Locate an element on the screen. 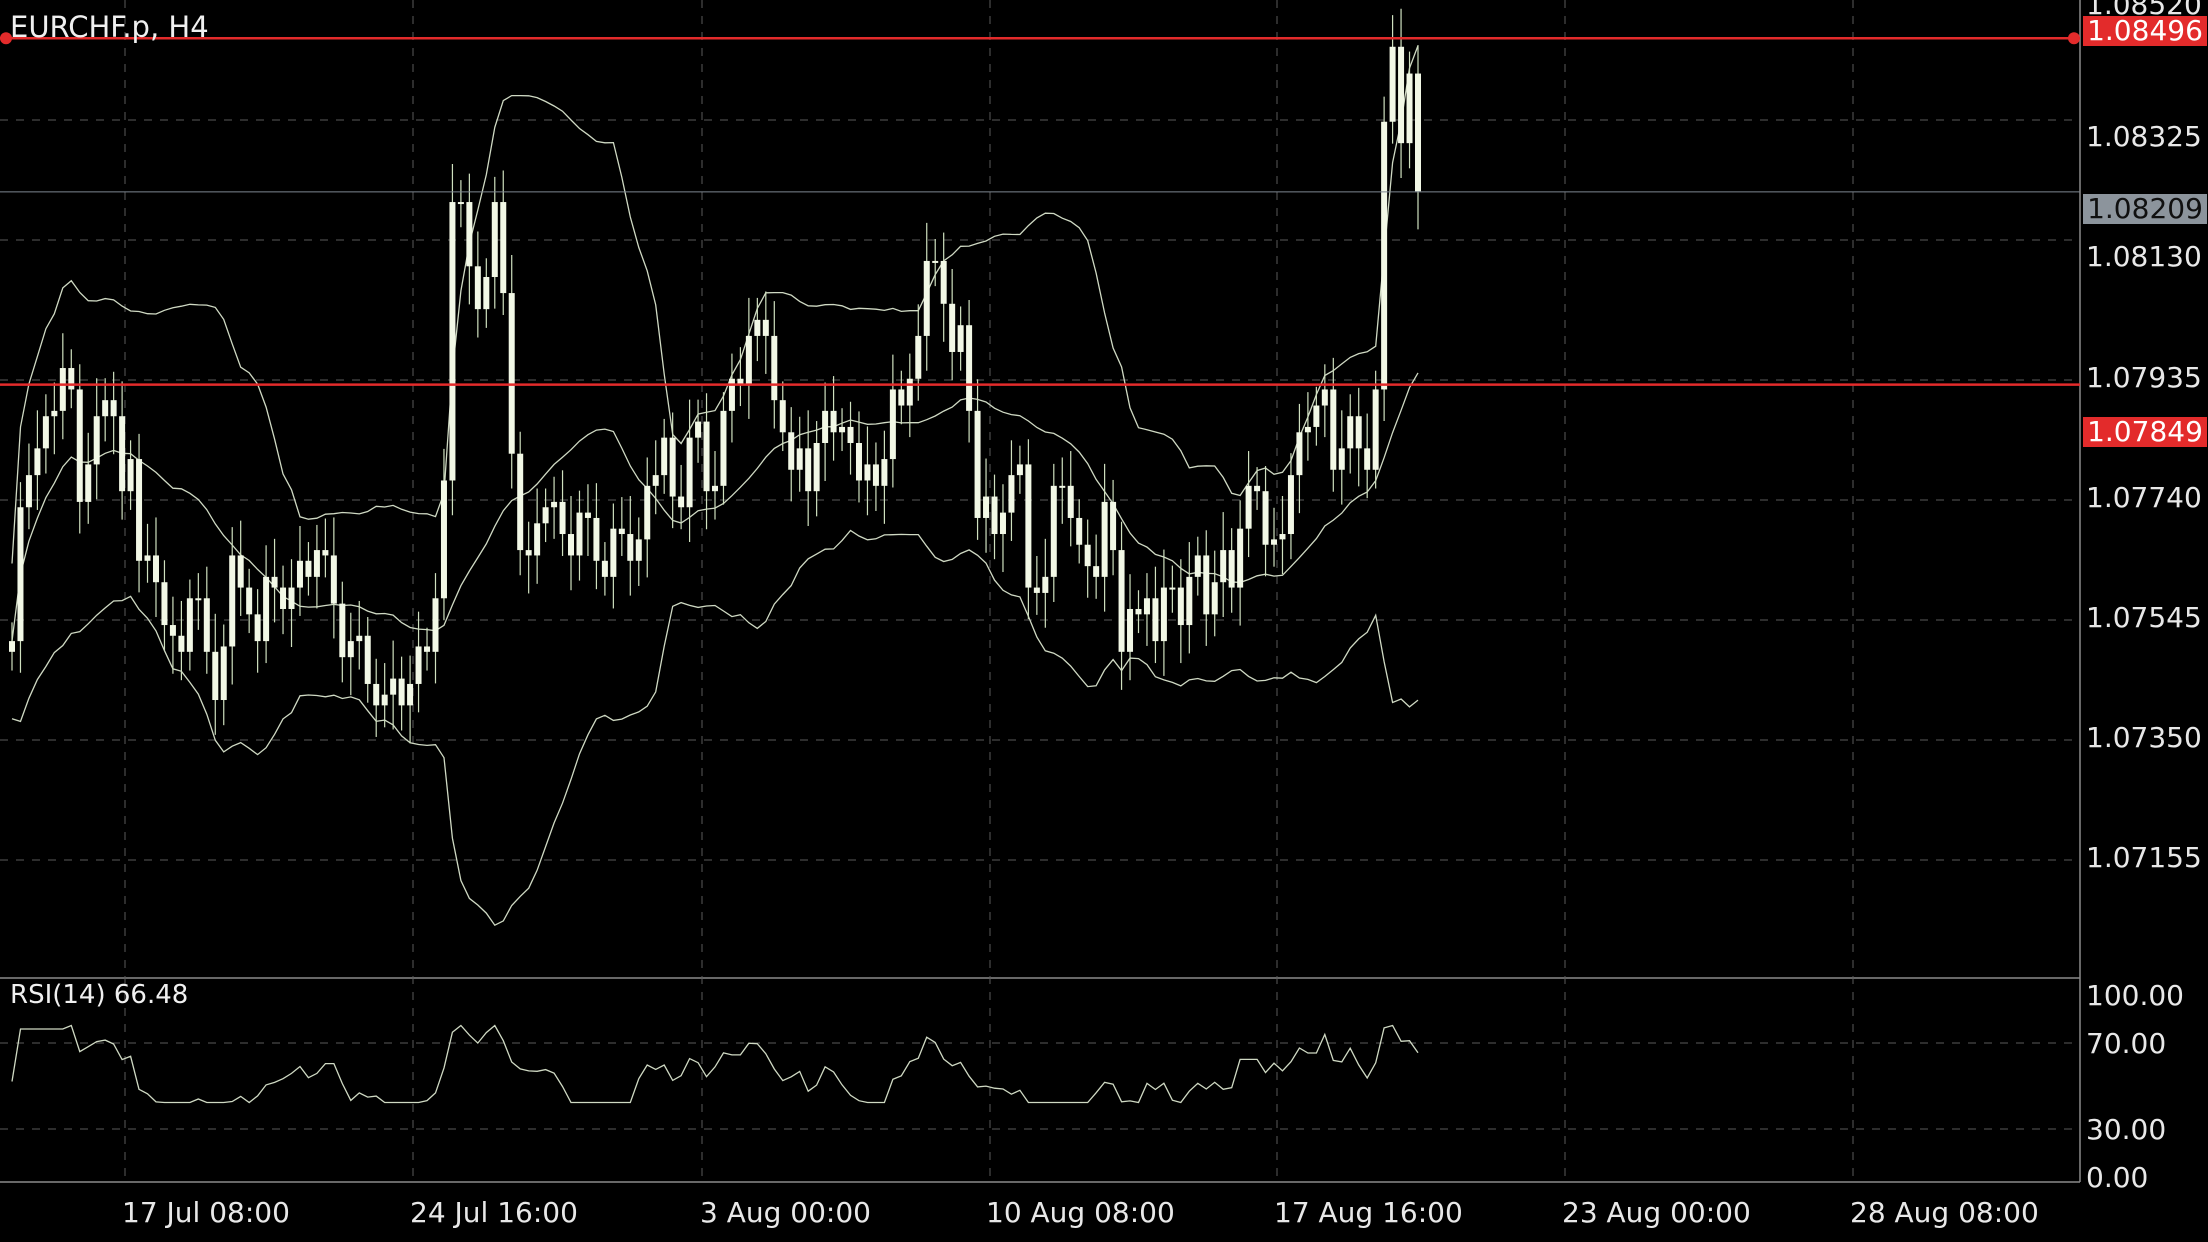  price-label-7: 1.07155 is located at coordinates (2144, 857).